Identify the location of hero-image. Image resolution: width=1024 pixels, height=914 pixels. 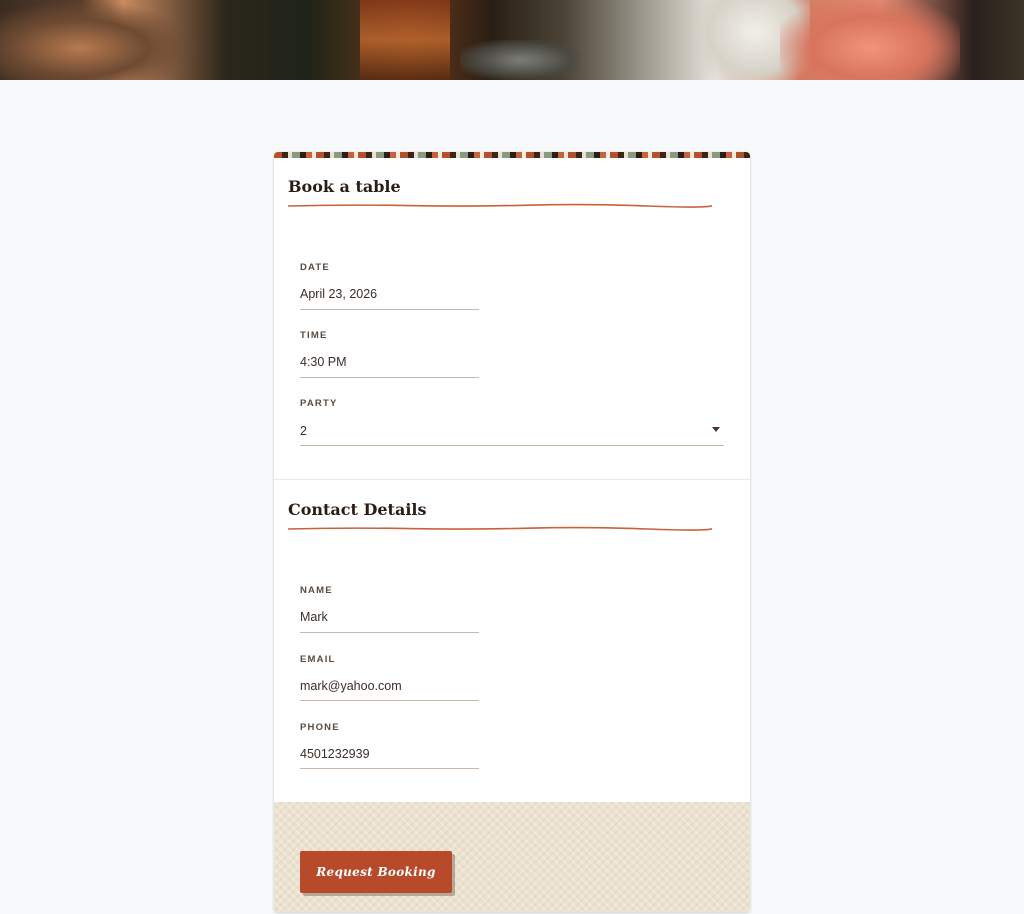
(512, 40).